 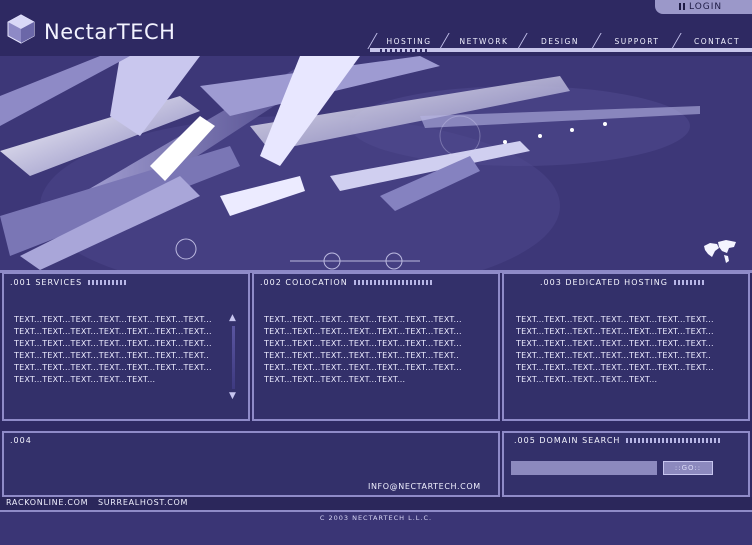 I want to click on nav-support: SUPPORT, so click(x=637, y=41).